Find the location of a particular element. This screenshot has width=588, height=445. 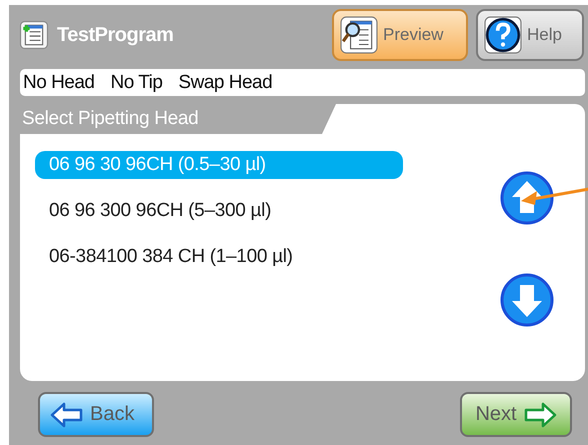

scroll-down-button is located at coordinates (527, 300).